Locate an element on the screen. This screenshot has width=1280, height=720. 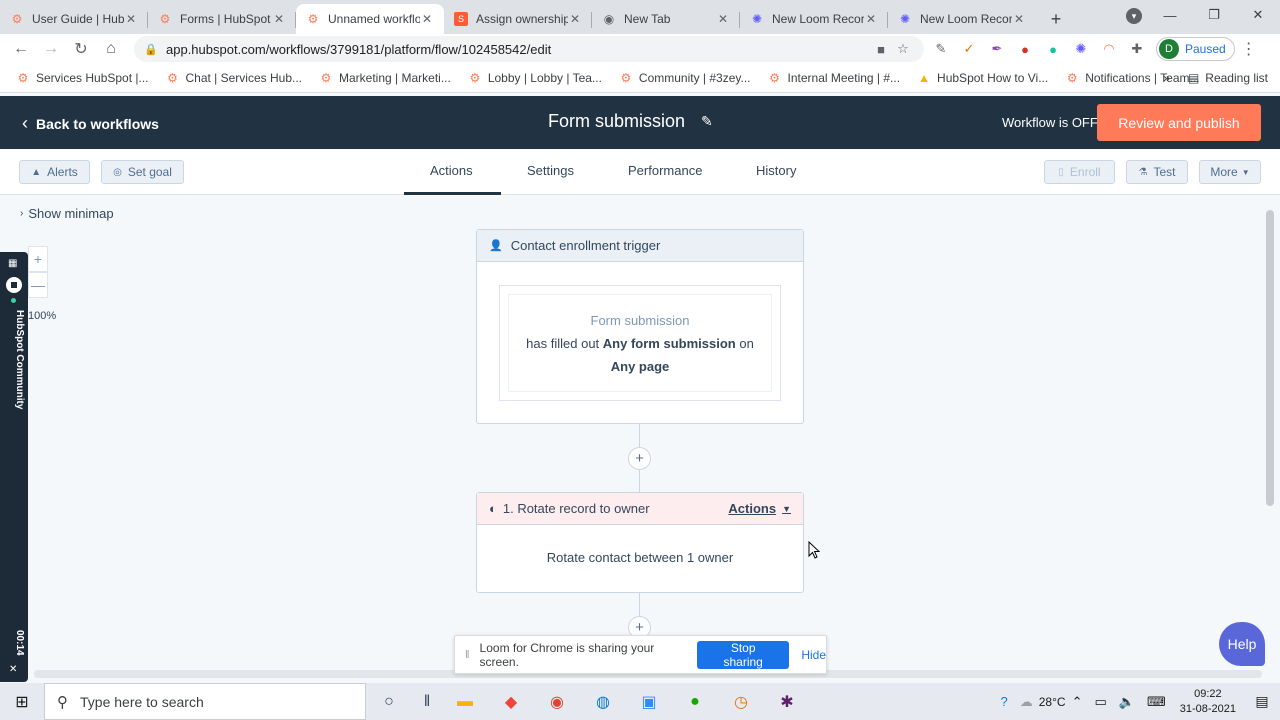
browser-tab: ⚙ Forms | HubSpot ✕ is located at coordinates (222, 19).